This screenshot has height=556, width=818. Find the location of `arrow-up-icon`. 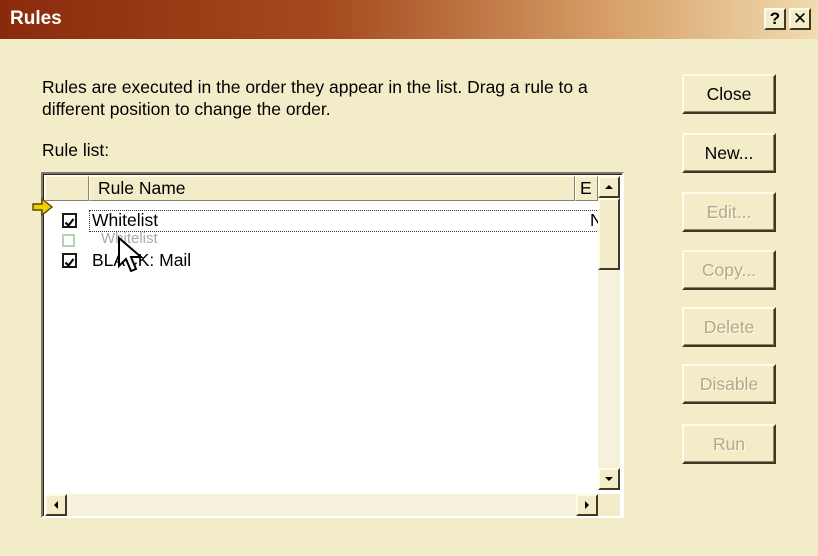

arrow-up-icon is located at coordinates (609, 187).